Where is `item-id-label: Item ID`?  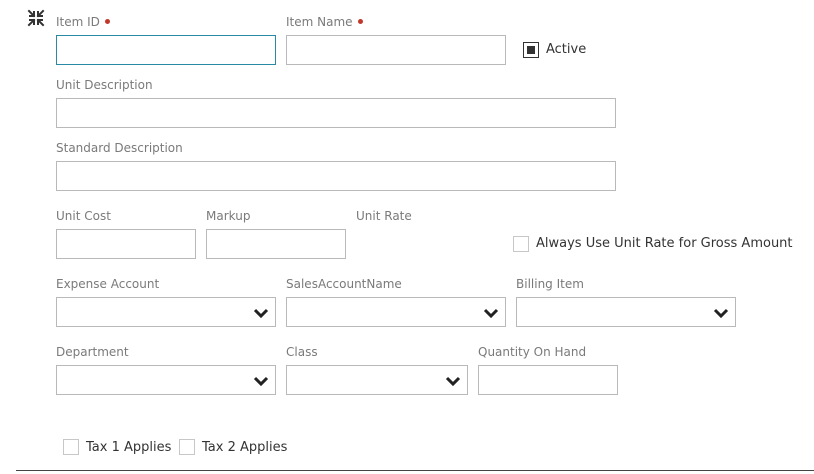 item-id-label: Item ID is located at coordinates (83, 22).